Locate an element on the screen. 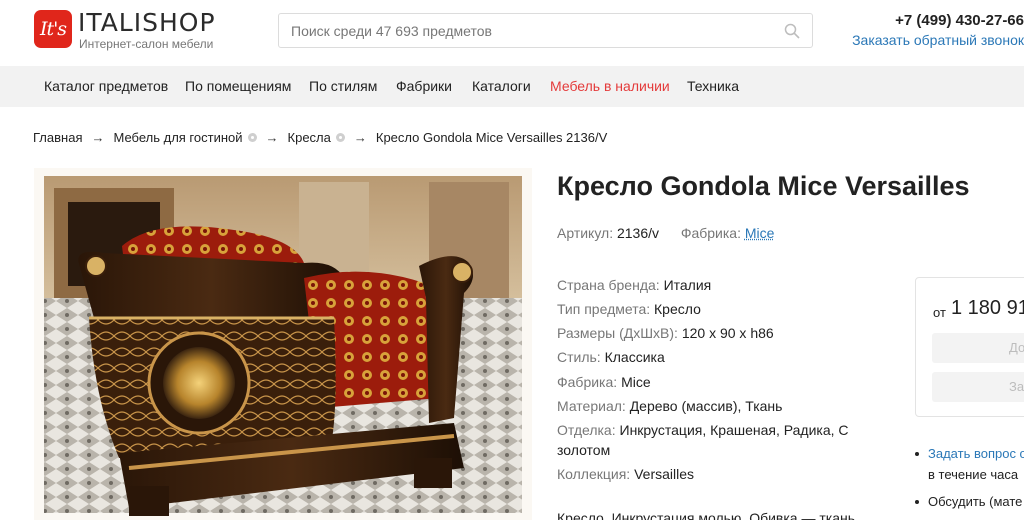 The width and height of the screenshot is (1024, 520). article-label: Артикул: is located at coordinates (585, 233).